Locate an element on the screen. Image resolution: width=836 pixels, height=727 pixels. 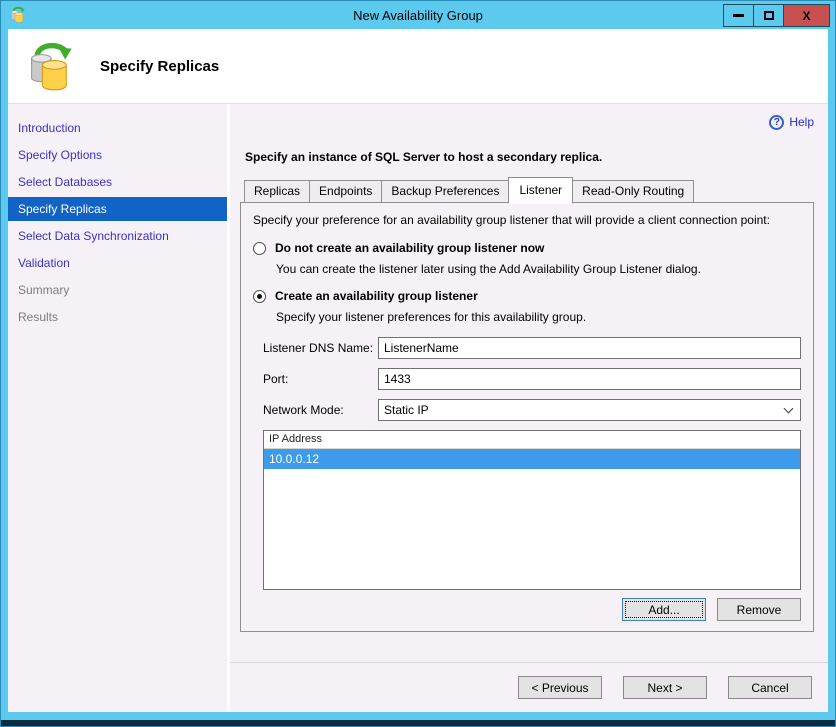
sidebar-item-summary: Summary is located at coordinates (44, 290).